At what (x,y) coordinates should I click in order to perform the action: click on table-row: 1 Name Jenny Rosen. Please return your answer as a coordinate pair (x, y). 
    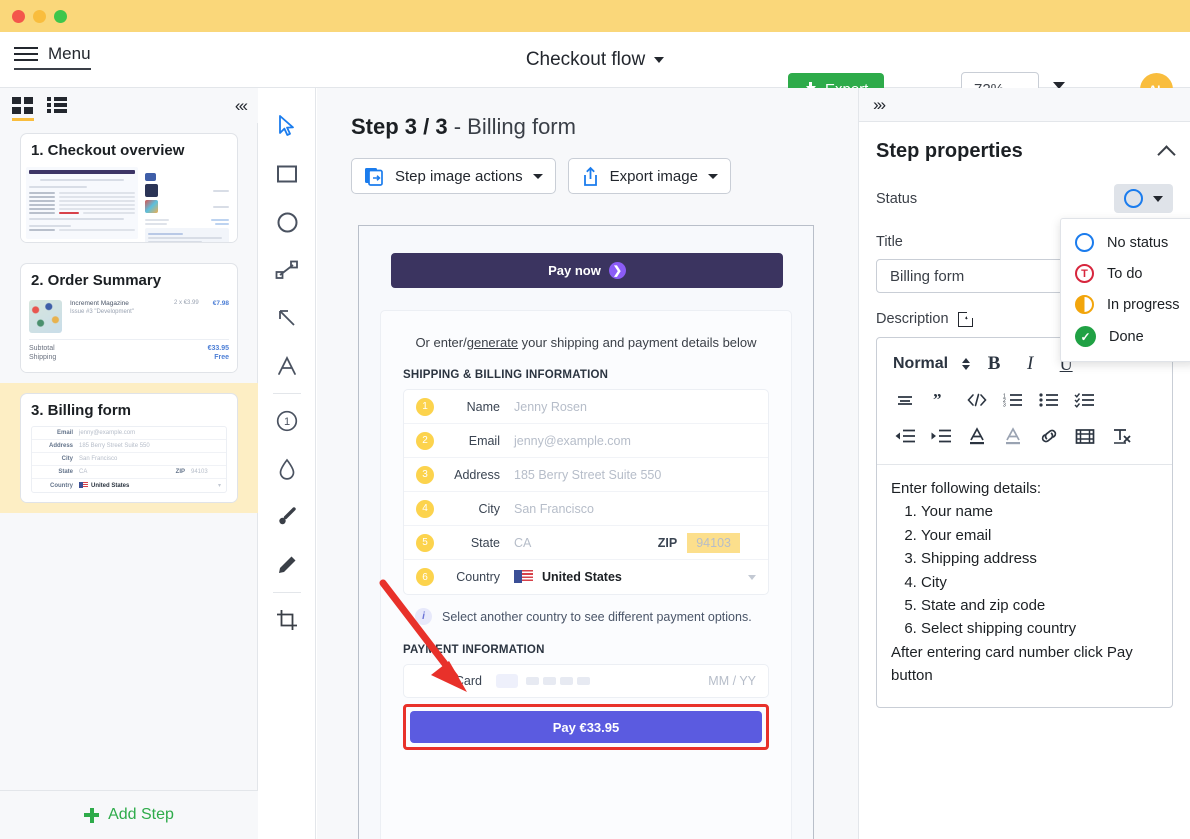
    Looking at the image, I should click on (586, 407).